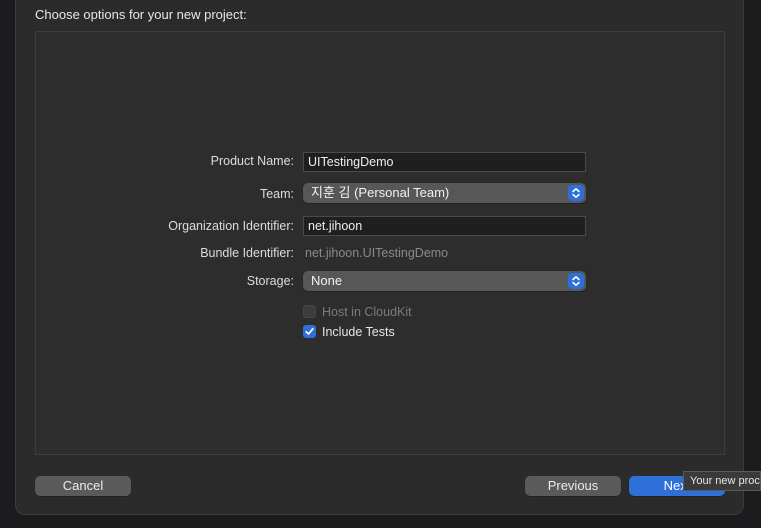 The height and width of the screenshot is (528, 761). Describe the element at coordinates (327, 280) in the screenshot. I see `storage-popup-value: None` at that location.